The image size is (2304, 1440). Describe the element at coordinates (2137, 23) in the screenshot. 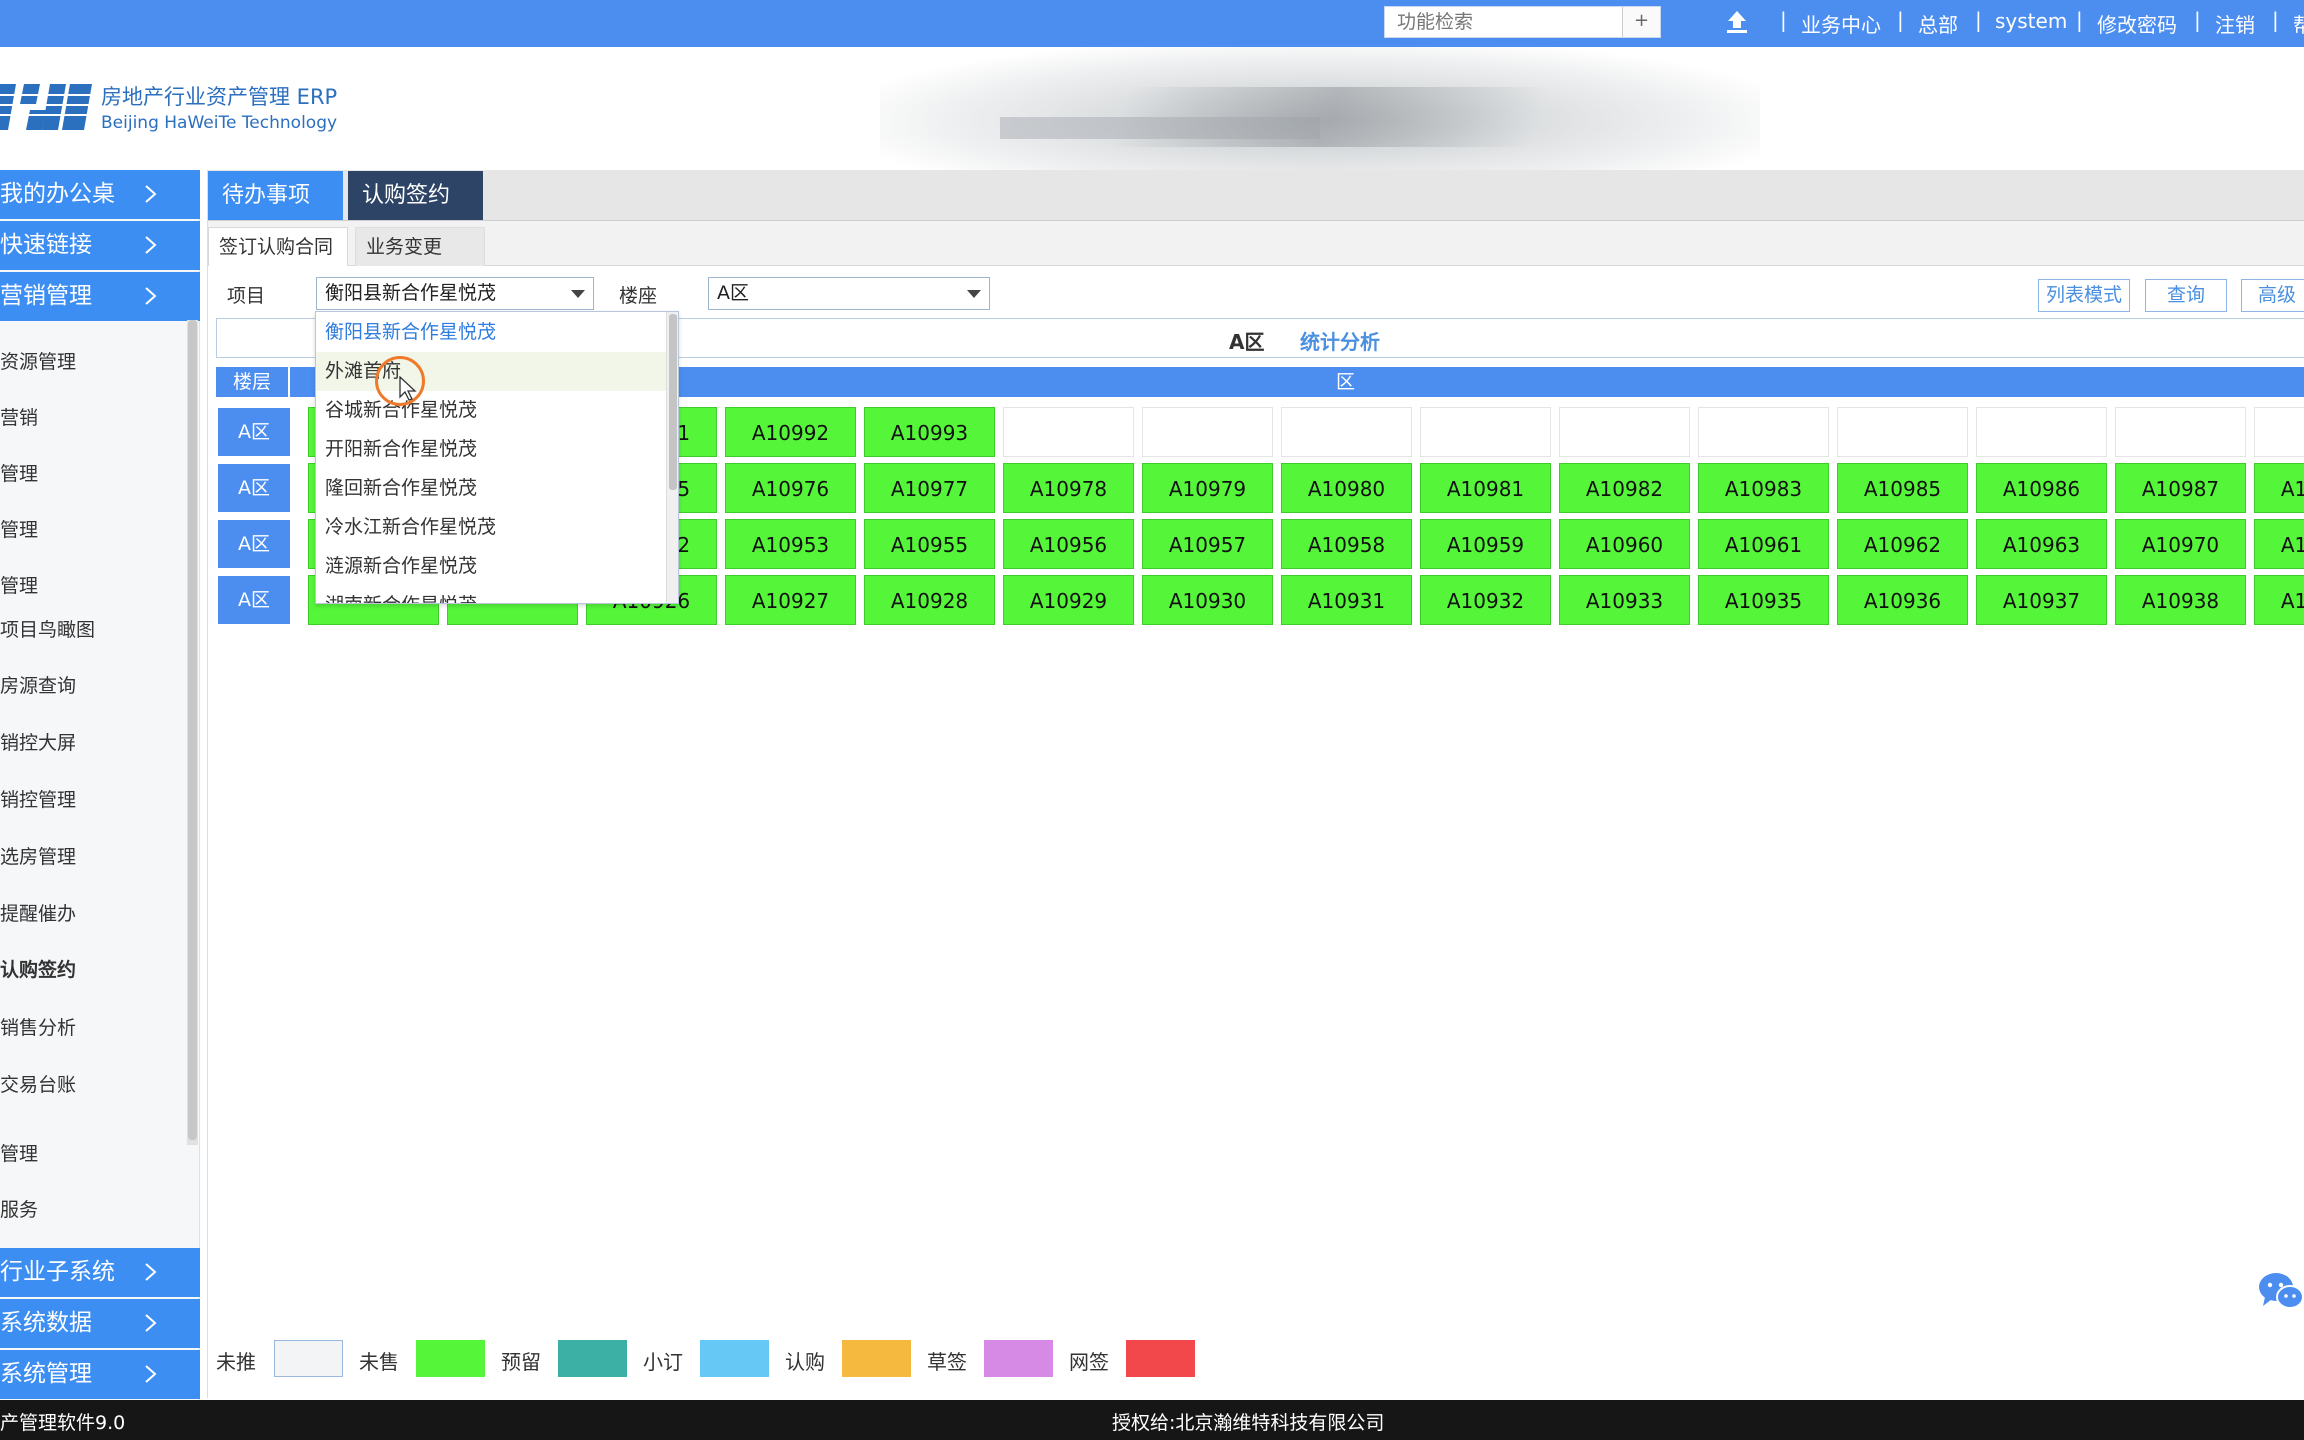

I see `link-change-password: 修改密码` at that location.